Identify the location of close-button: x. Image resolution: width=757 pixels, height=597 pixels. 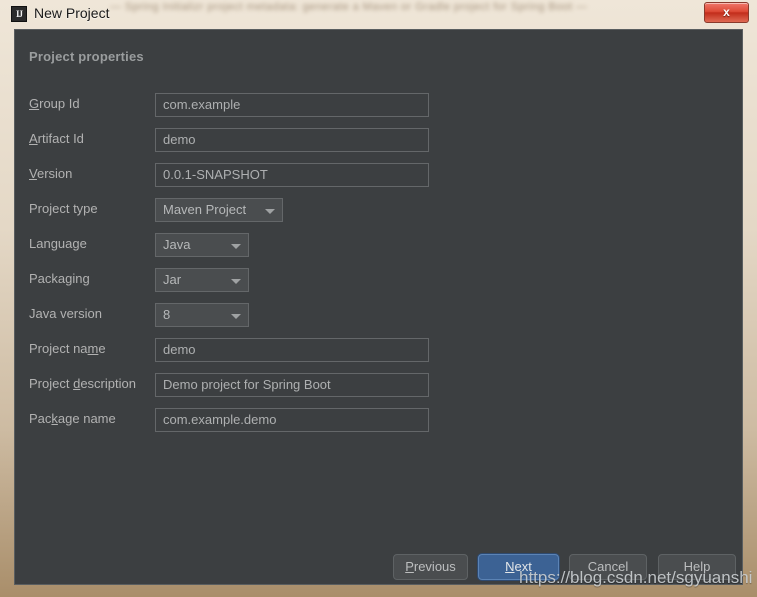
(726, 12).